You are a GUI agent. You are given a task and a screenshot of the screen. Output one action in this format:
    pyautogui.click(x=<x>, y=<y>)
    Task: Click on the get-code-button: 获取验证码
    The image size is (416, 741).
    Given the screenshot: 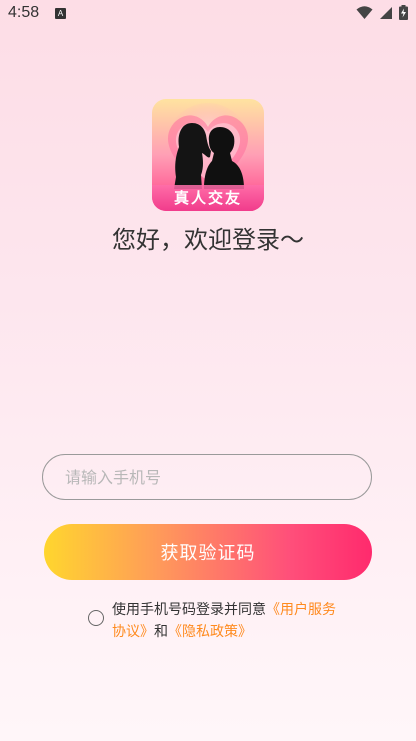 What is the action you would take?
    pyautogui.click(x=208, y=552)
    